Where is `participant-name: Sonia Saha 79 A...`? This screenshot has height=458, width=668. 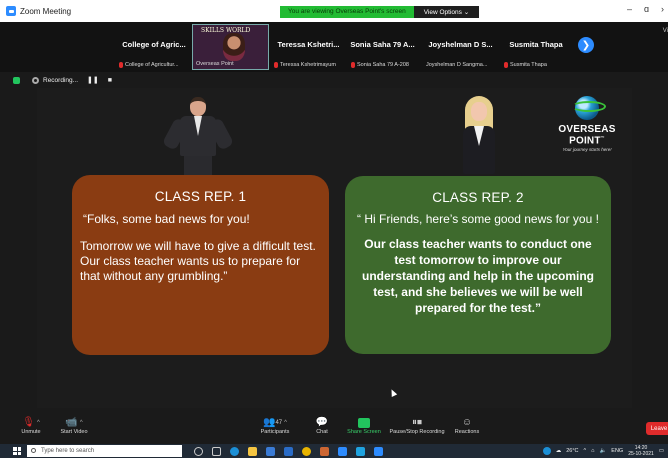
participant-name: Sonia Saha 79 A... is located at coordinates (382, 44).